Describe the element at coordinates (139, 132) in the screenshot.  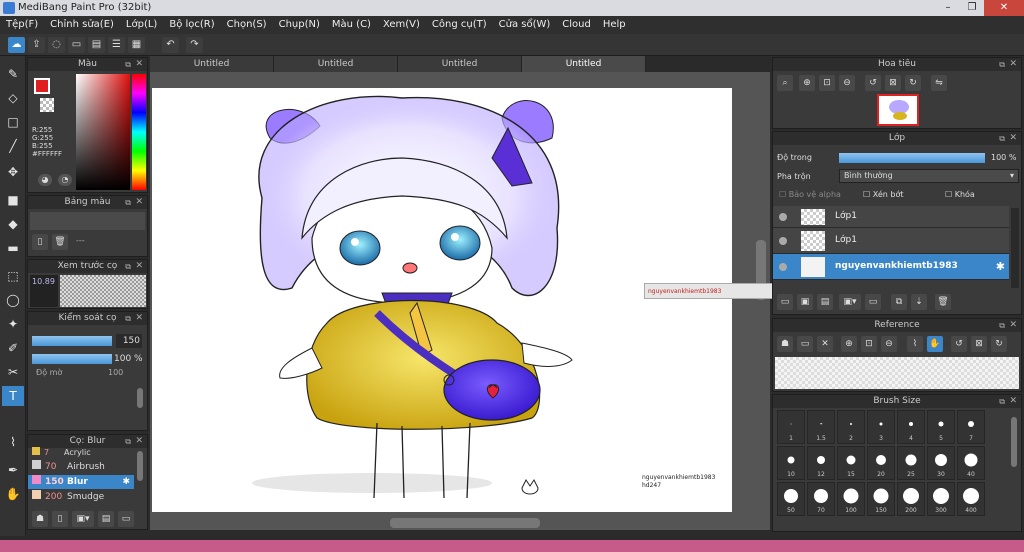
I see `hue-slider` at that location.